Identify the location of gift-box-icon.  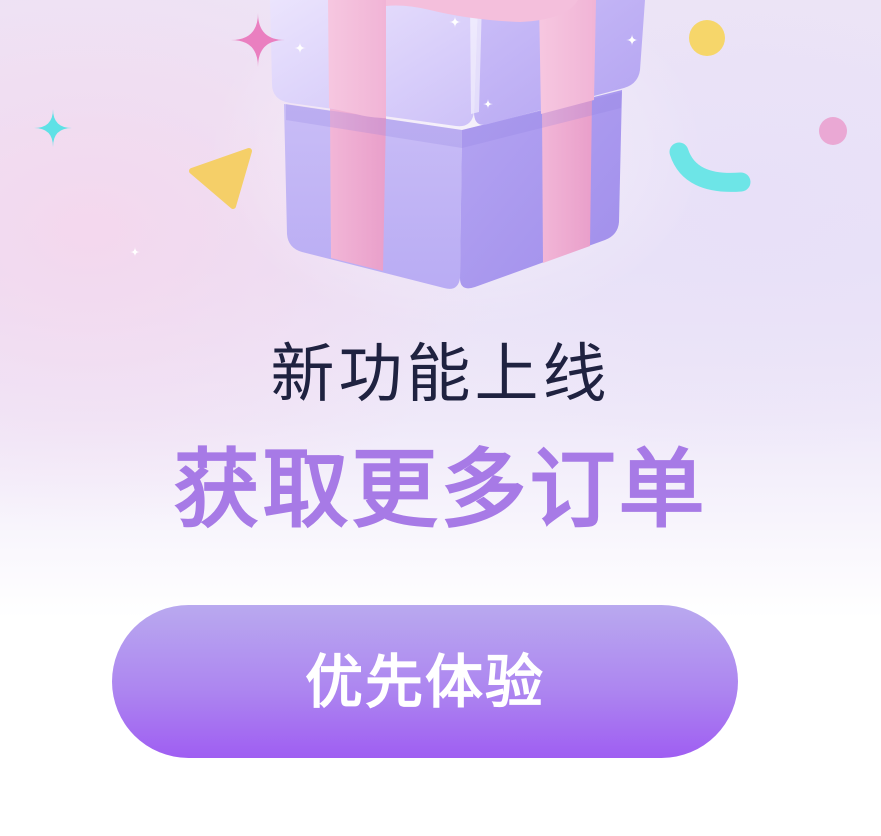
(457, 144).